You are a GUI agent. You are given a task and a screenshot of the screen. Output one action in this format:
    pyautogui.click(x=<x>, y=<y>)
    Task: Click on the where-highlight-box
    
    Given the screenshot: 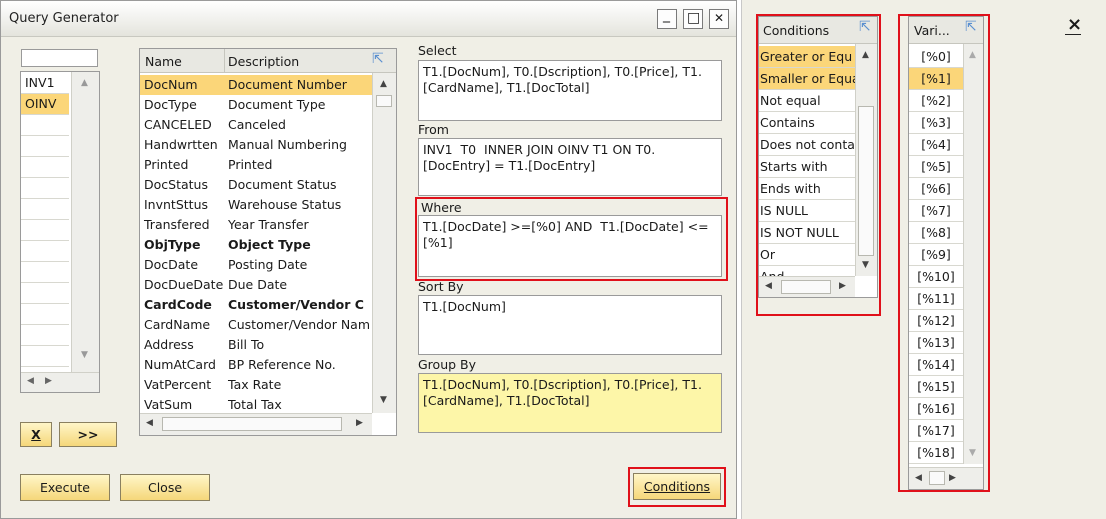 What is the action you would take?
    pyautogui.click(x=571, y=239)
    